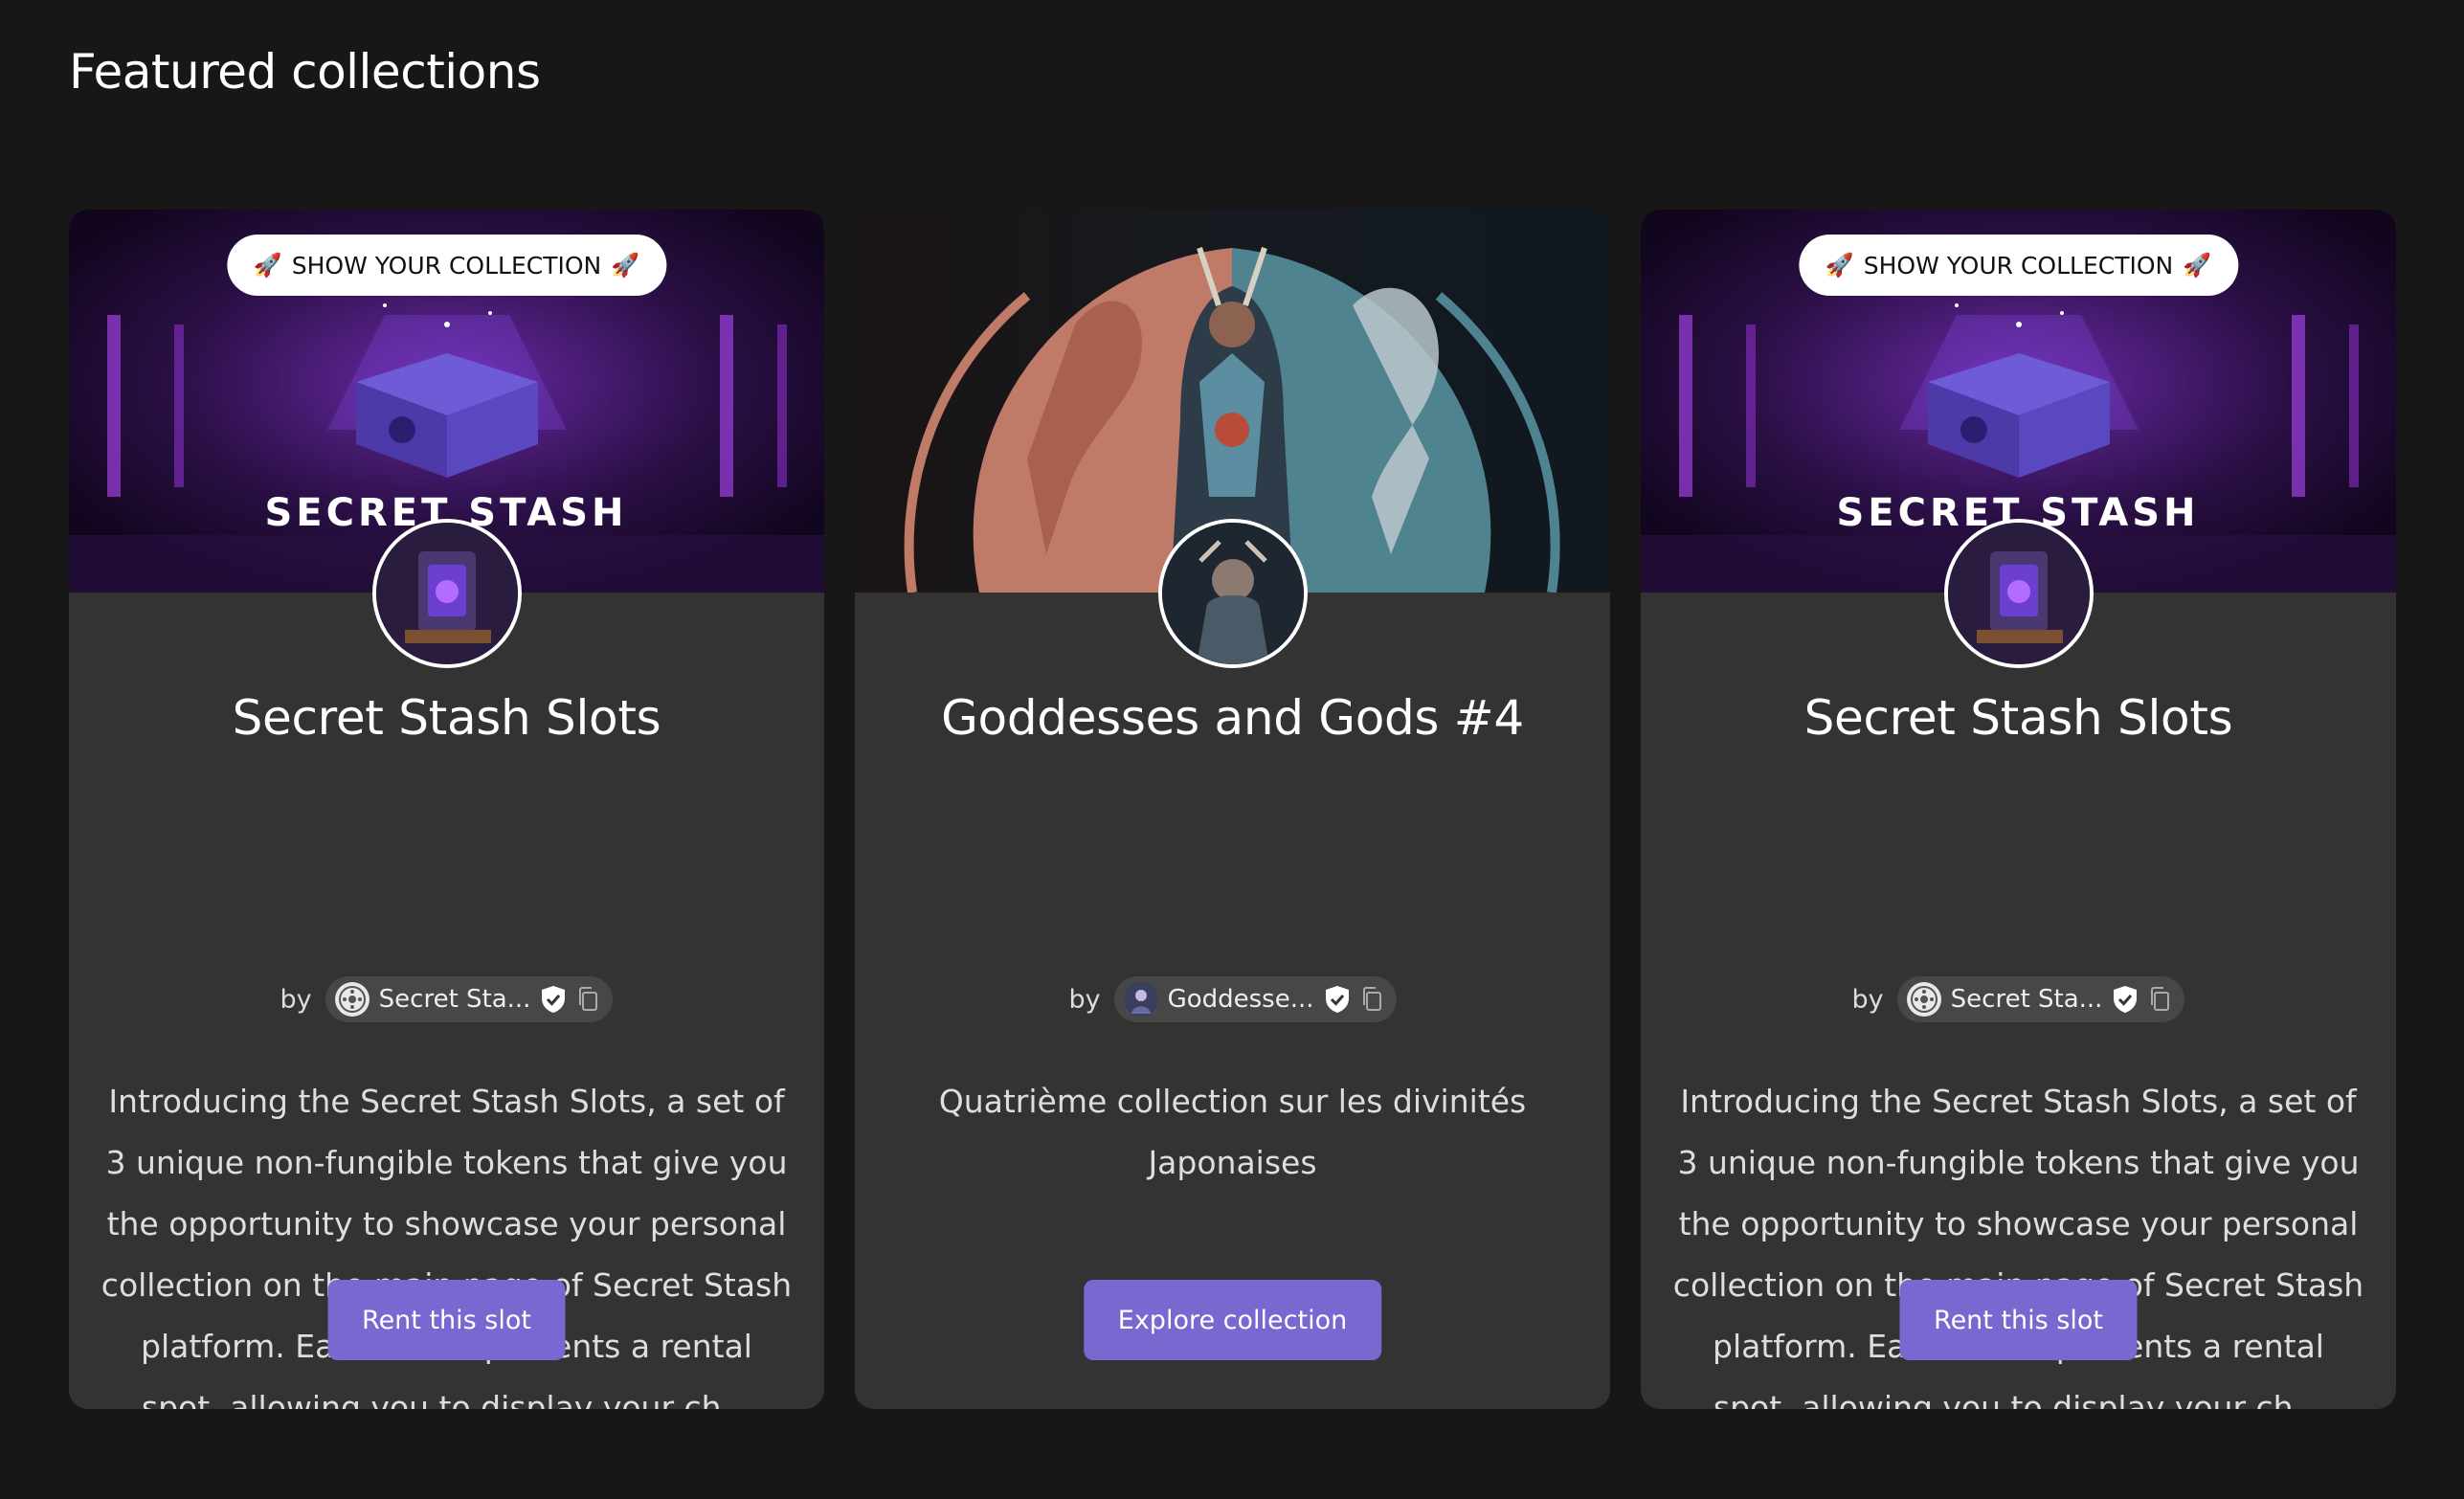 The height and width of the screenshot is (1499, 2464). Describe the element at coordinates (305, 72) in the screenshot. I see `section-title: Featured collections` at that location.